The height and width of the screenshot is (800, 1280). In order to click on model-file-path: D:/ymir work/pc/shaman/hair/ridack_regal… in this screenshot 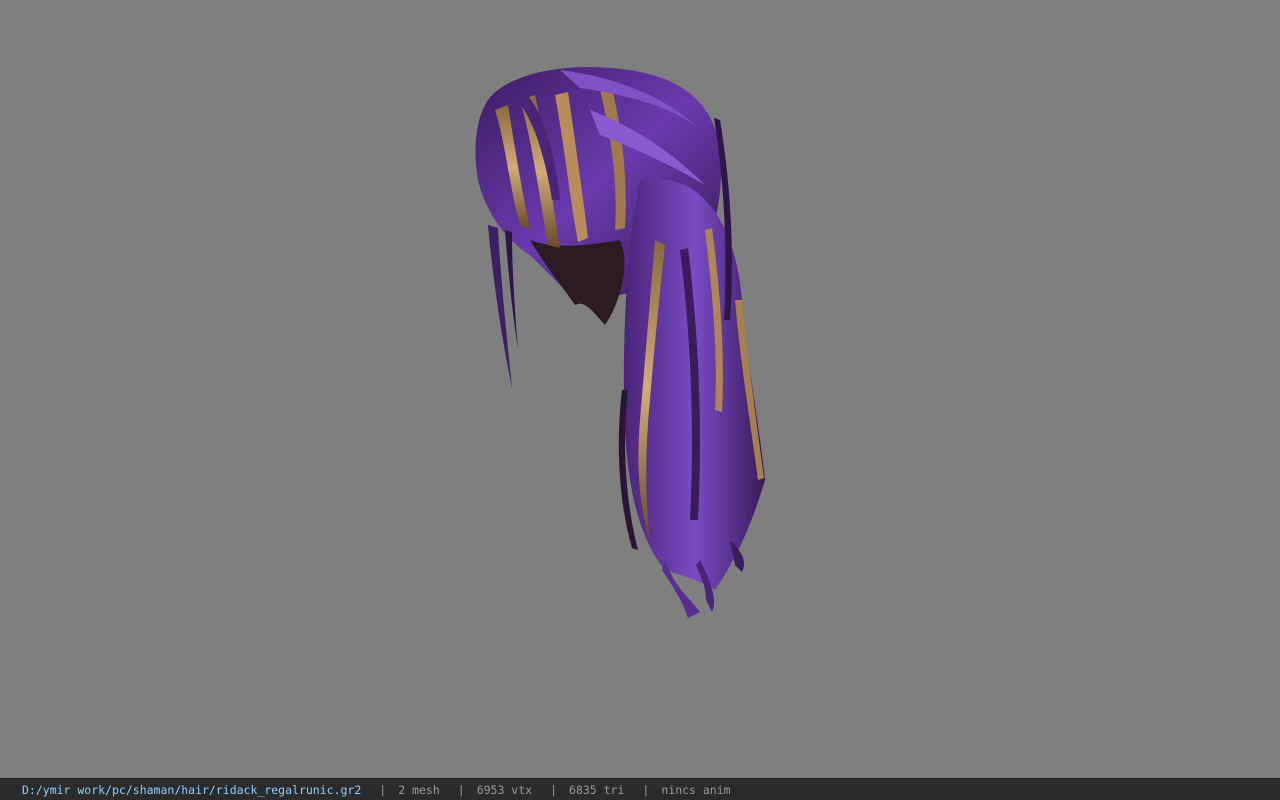, I will do `click(192, 789)`.